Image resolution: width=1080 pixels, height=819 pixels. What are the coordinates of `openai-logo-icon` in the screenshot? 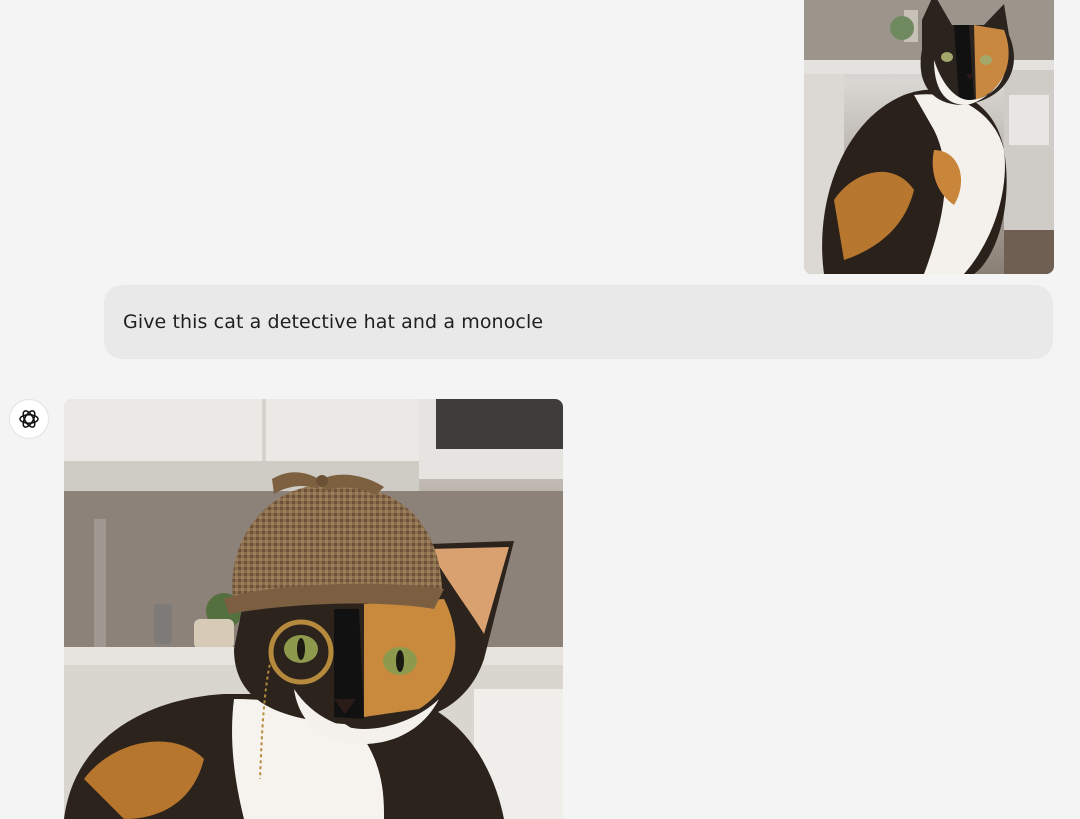 It's located at (29, 419).